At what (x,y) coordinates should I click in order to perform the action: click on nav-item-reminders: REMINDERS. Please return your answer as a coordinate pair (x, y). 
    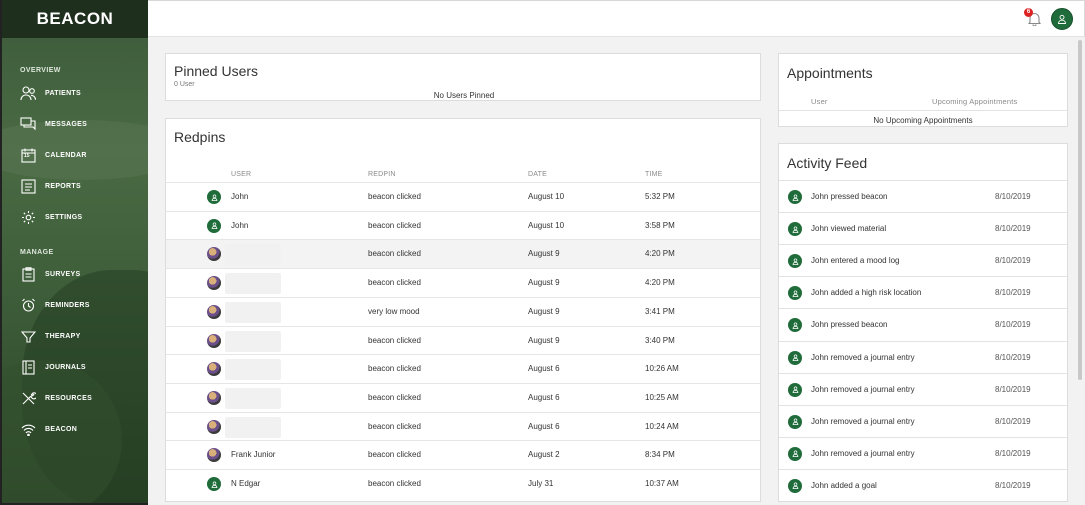
    Looking at the image, I should click on (82, 305).